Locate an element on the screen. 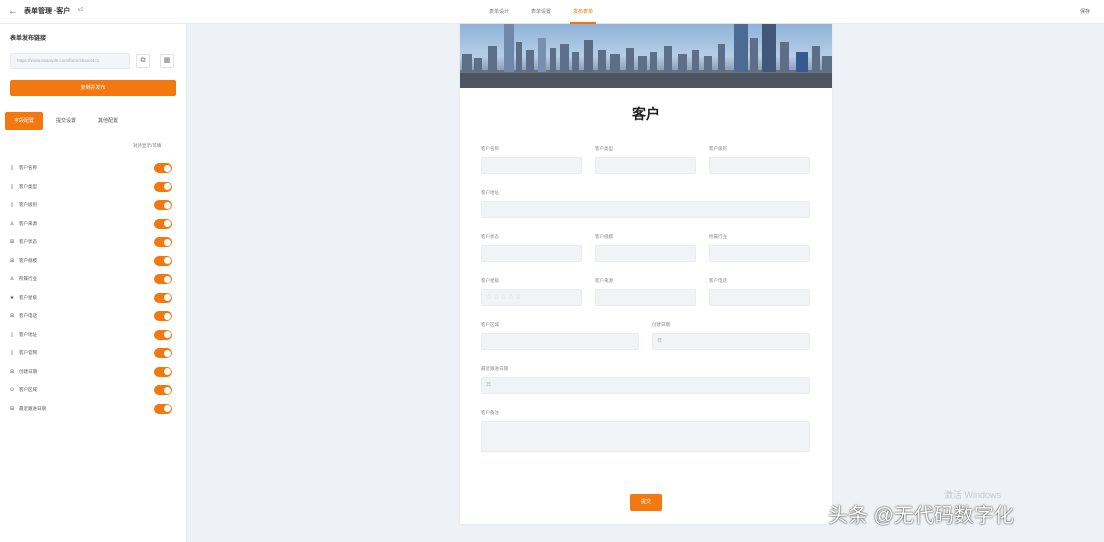 Image resolution: width=1104 pixels, height=542 pixels. location-icon: ⊙ is located at coordinates (12, 390).